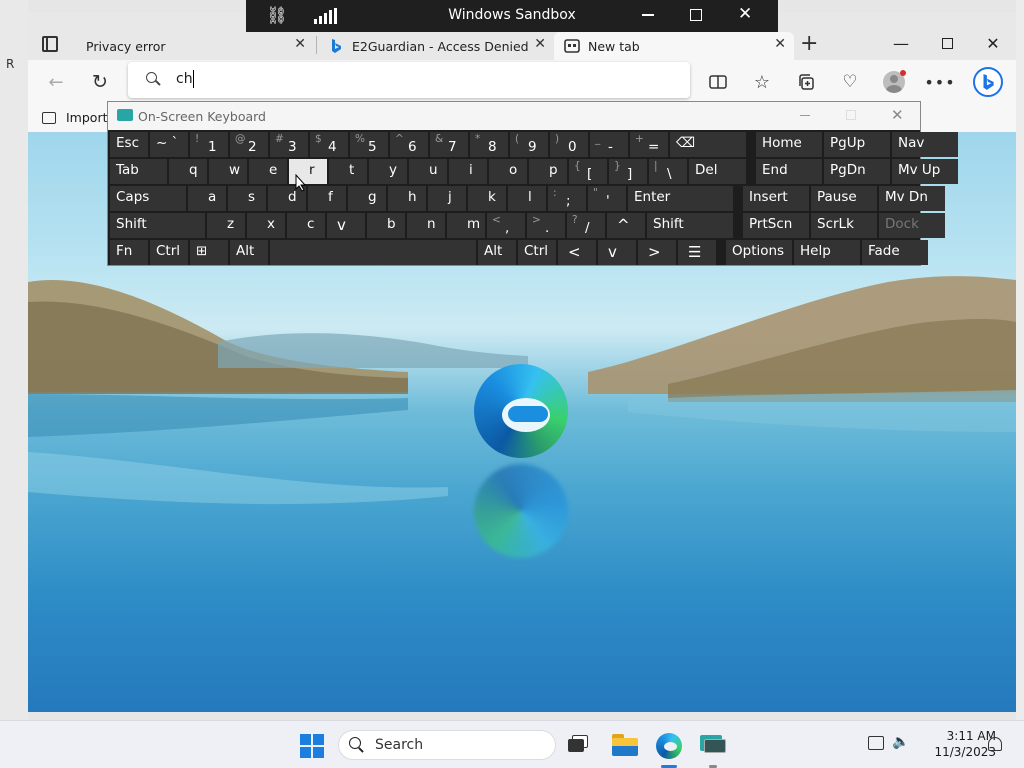 Image resolution: width=1024 pixels, height=768 pixels. I want to click on osk-key: <,, so click(506, 225).